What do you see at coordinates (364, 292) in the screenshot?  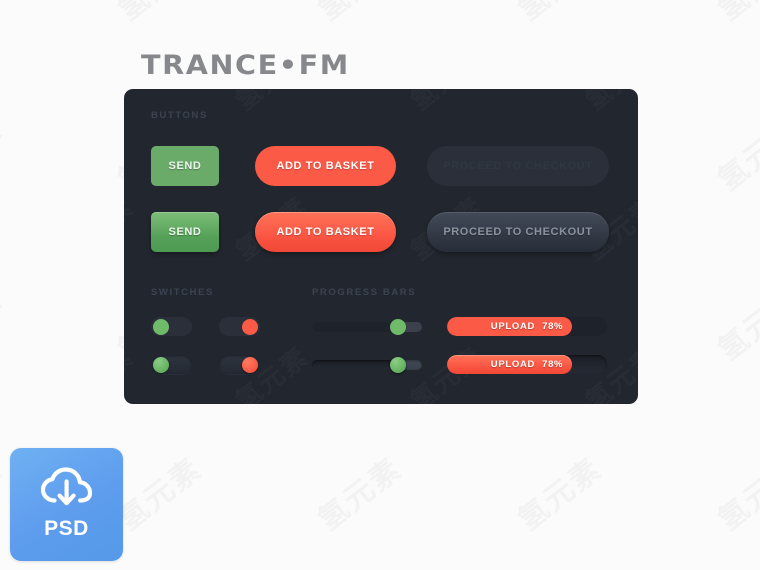 I see `section-label-progress-bars: PROGRESS BARS` at bounding box center [364, 292].